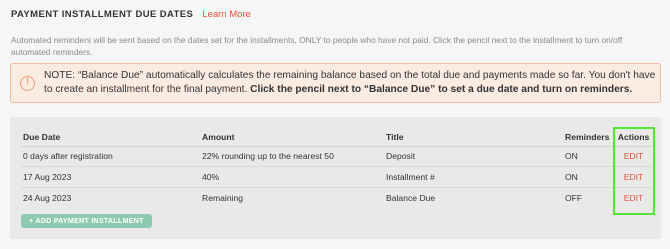 The width and height of the screenshot is (670, 249). What do you see at coordinates (294, 157) in the screenshot?
I see `amount-cell: 22% rounding up to the nearest 50` at bounding box center [294, 157].